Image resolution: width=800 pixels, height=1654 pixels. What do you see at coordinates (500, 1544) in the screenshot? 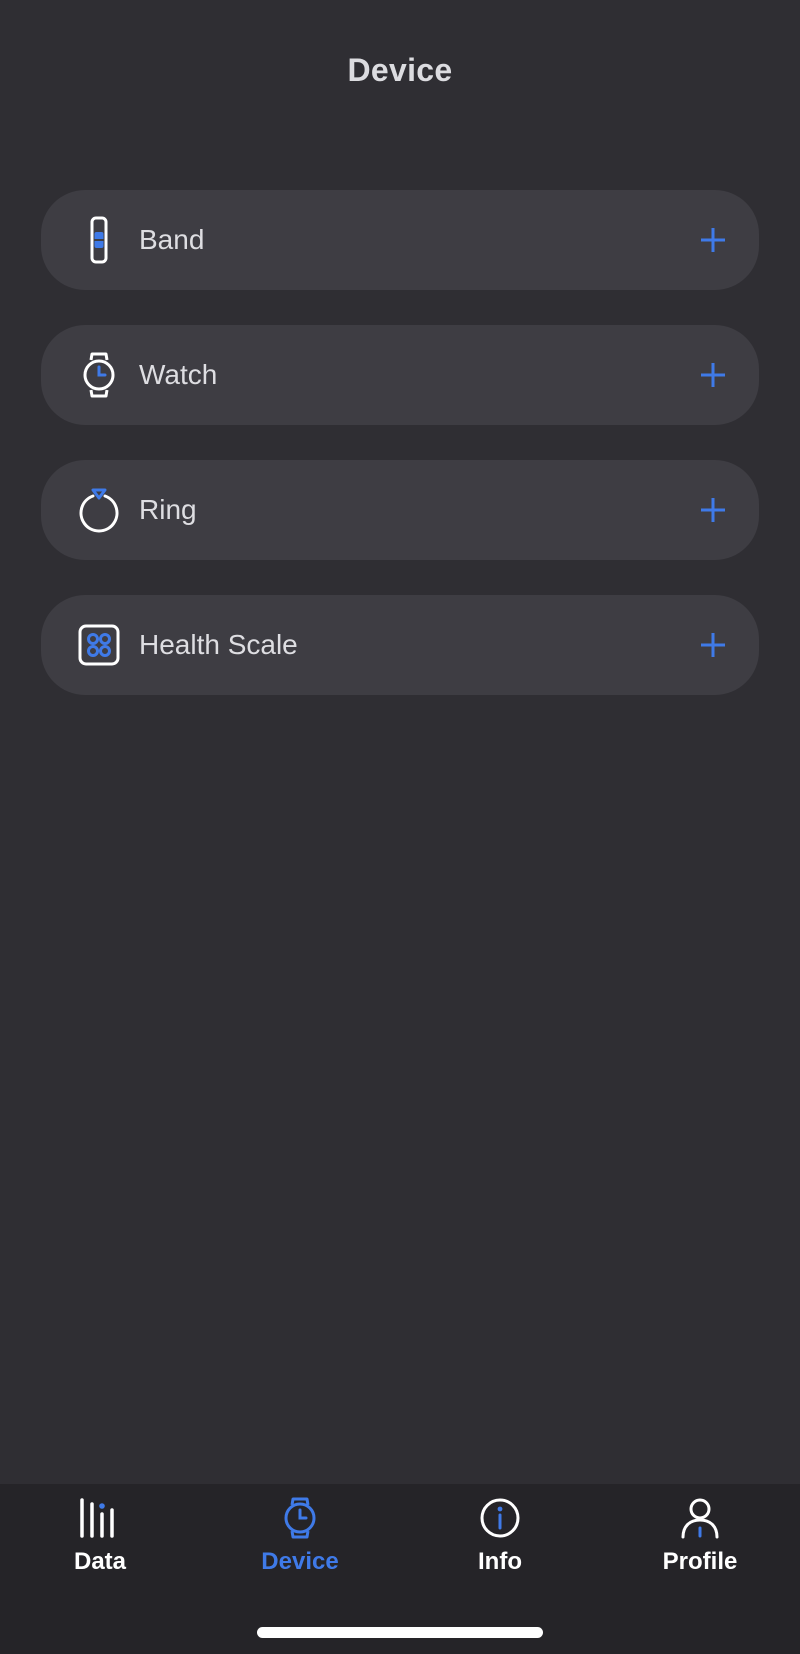
I see `tab-info: Info` at bounding box center [500, 1544].